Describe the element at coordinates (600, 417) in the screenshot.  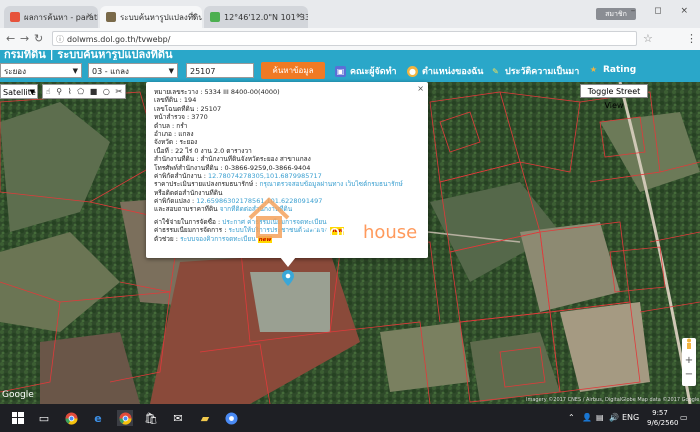
I see `network-icon: ▤` at that location.